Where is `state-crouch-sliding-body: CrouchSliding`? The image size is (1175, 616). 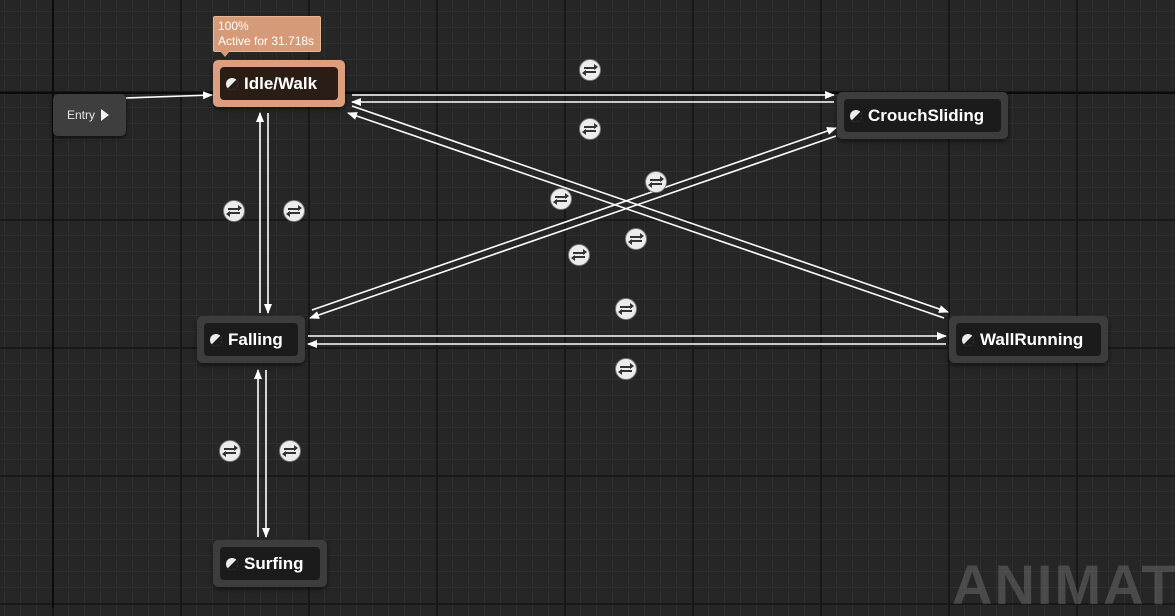 state-crouch-sliding-body: CrouchSliding is located at coordinates (922, 115).